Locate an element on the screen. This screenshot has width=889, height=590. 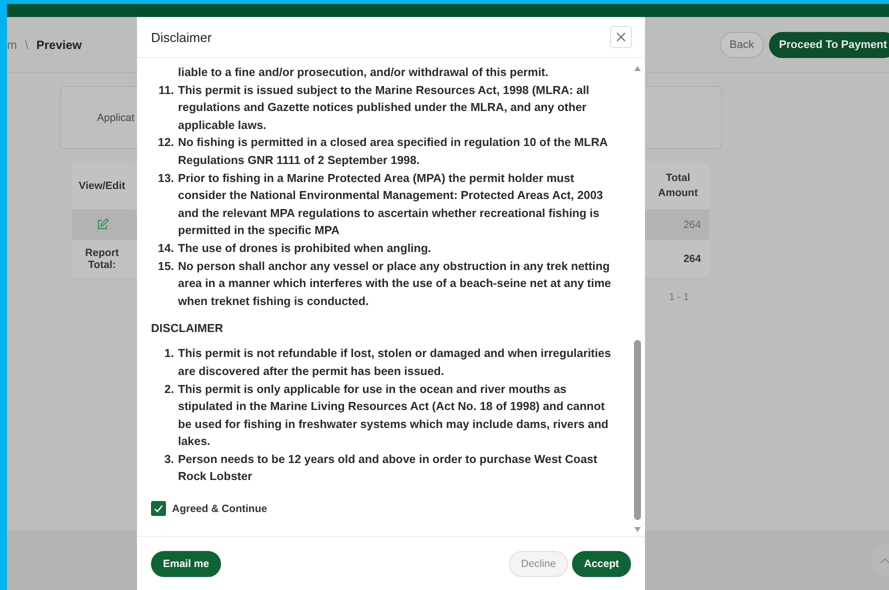
checkbox-label: Agreed & Continue is located at coordinates (220, 508).